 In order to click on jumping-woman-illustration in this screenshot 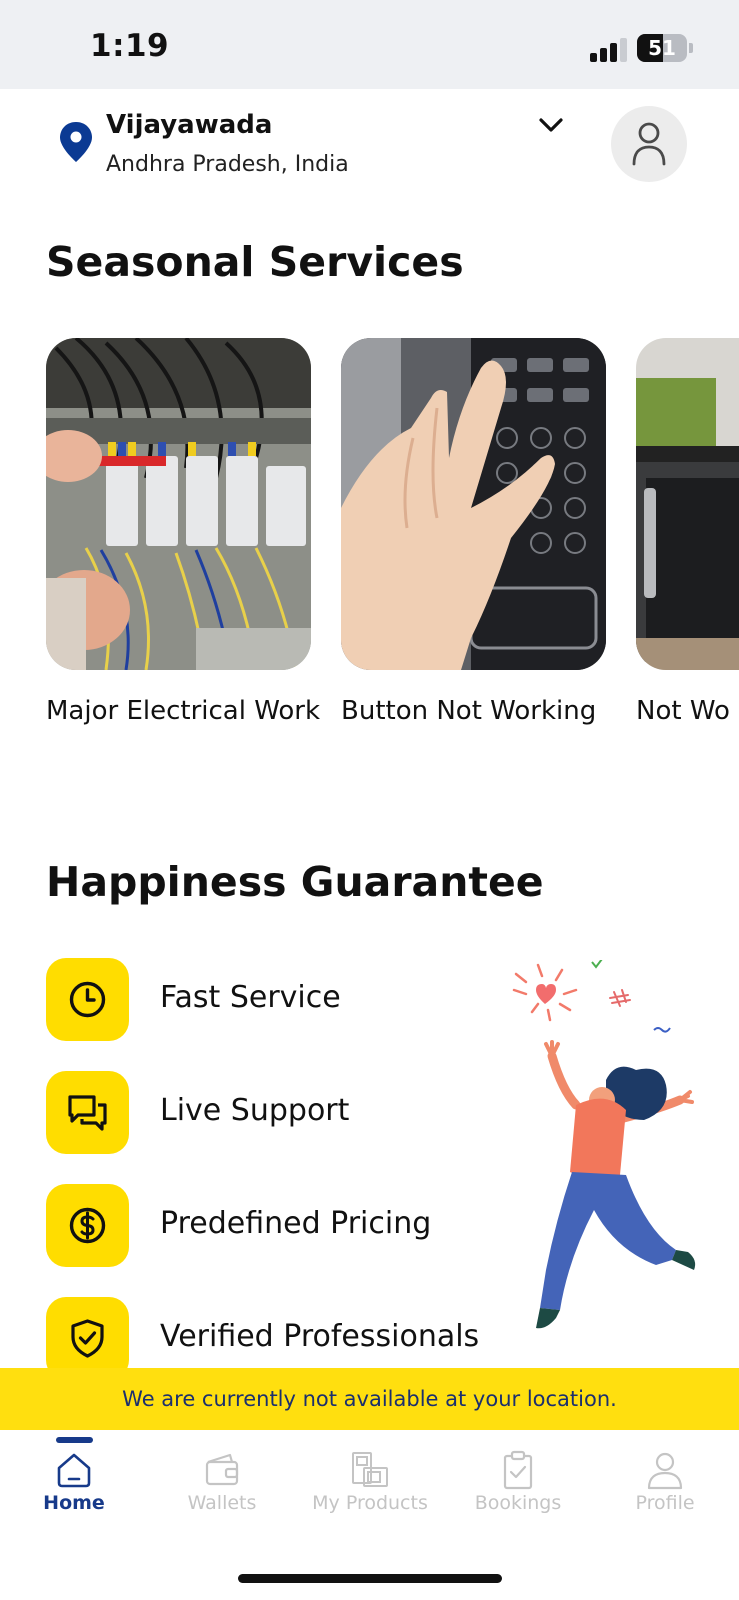, I will do `click(604, 1144)`.